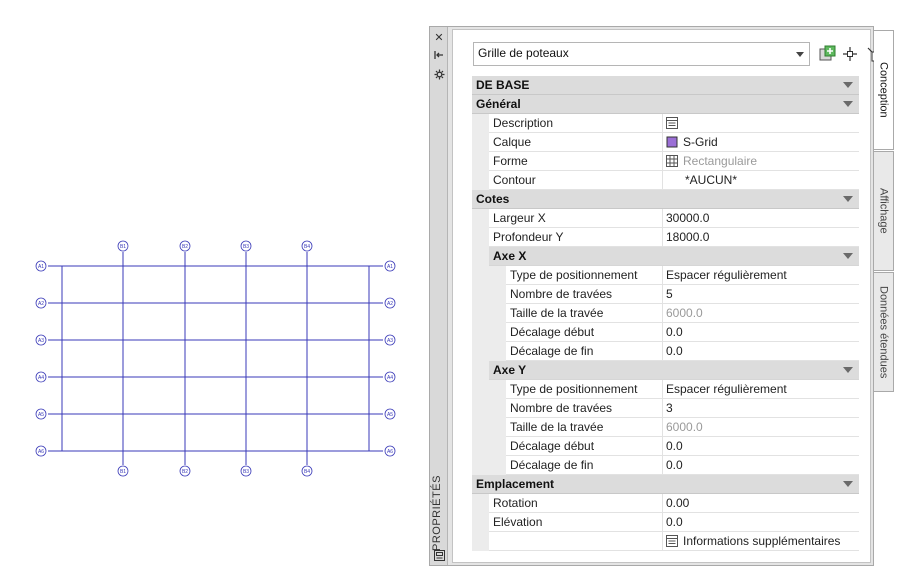  Describe the element at coordinates (672, 161) in the screenshot. I see `grid-shape-icon` at that location.